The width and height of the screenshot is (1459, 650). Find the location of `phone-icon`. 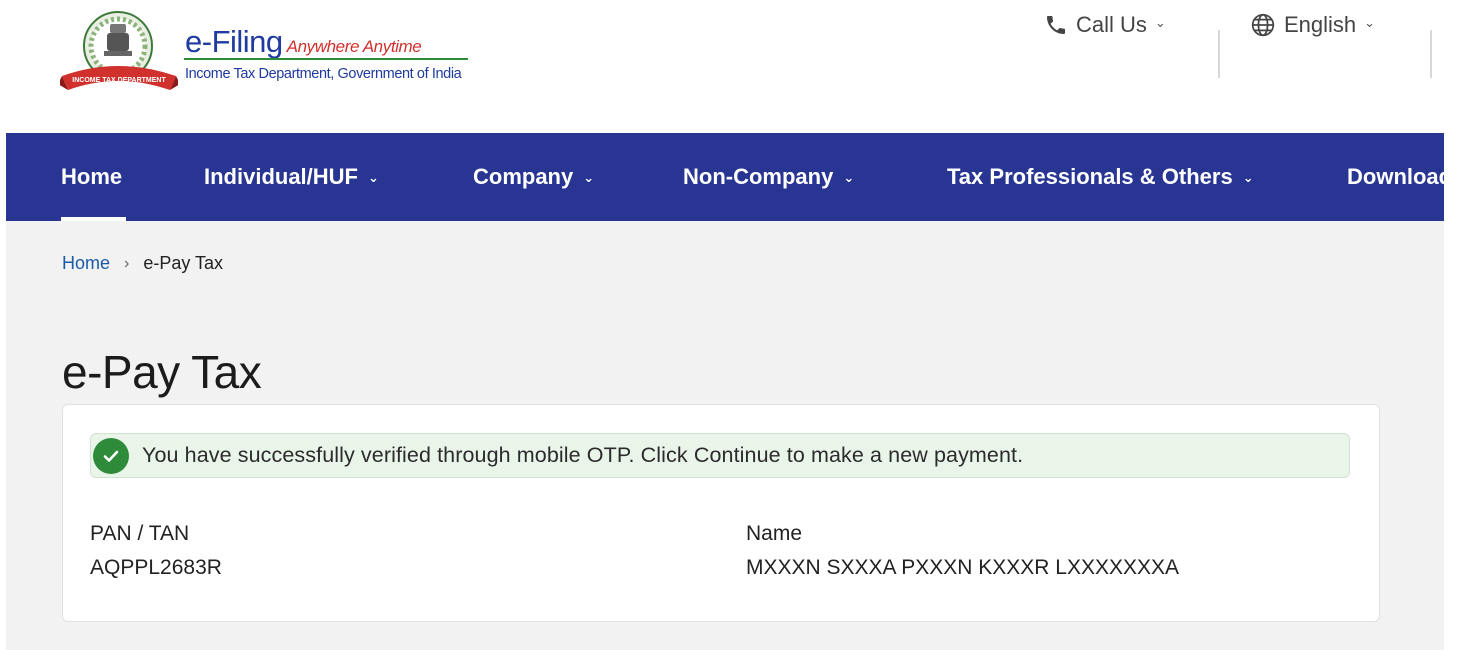

phone-icon is located at coordinates (1056, 25).